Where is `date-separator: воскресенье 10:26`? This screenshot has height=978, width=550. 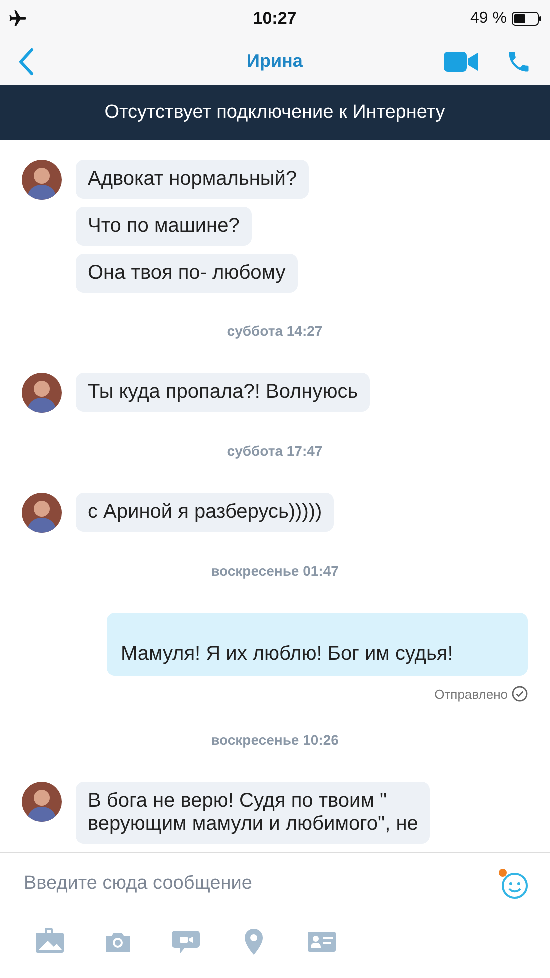 date-separator: воскресенье 10:26 is located at coordinates (275, 741).